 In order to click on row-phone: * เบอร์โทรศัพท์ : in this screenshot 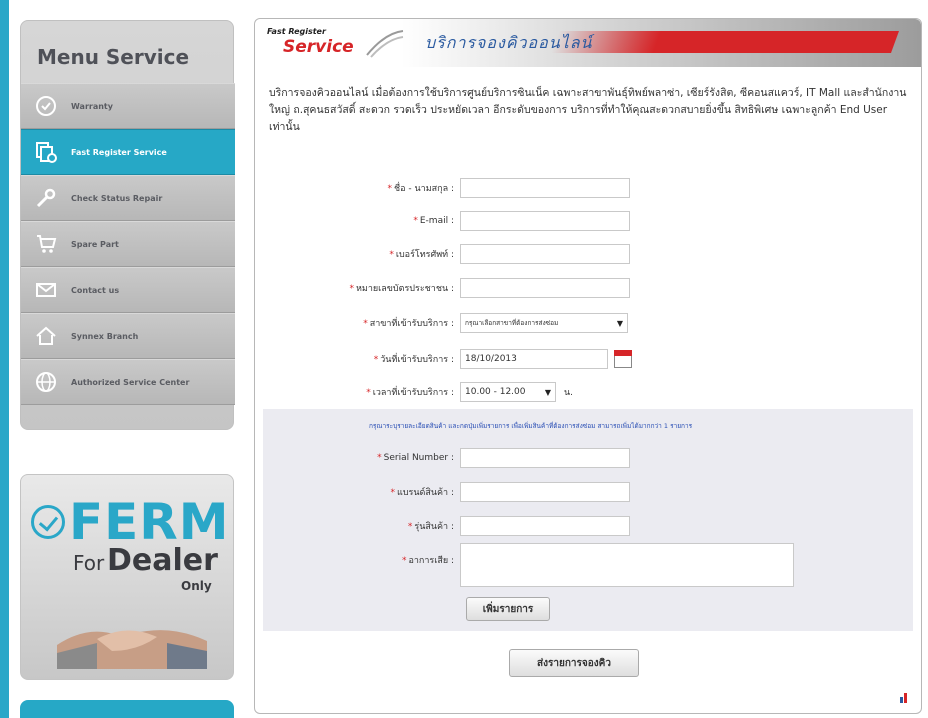, I will do `click(442, 254)`.